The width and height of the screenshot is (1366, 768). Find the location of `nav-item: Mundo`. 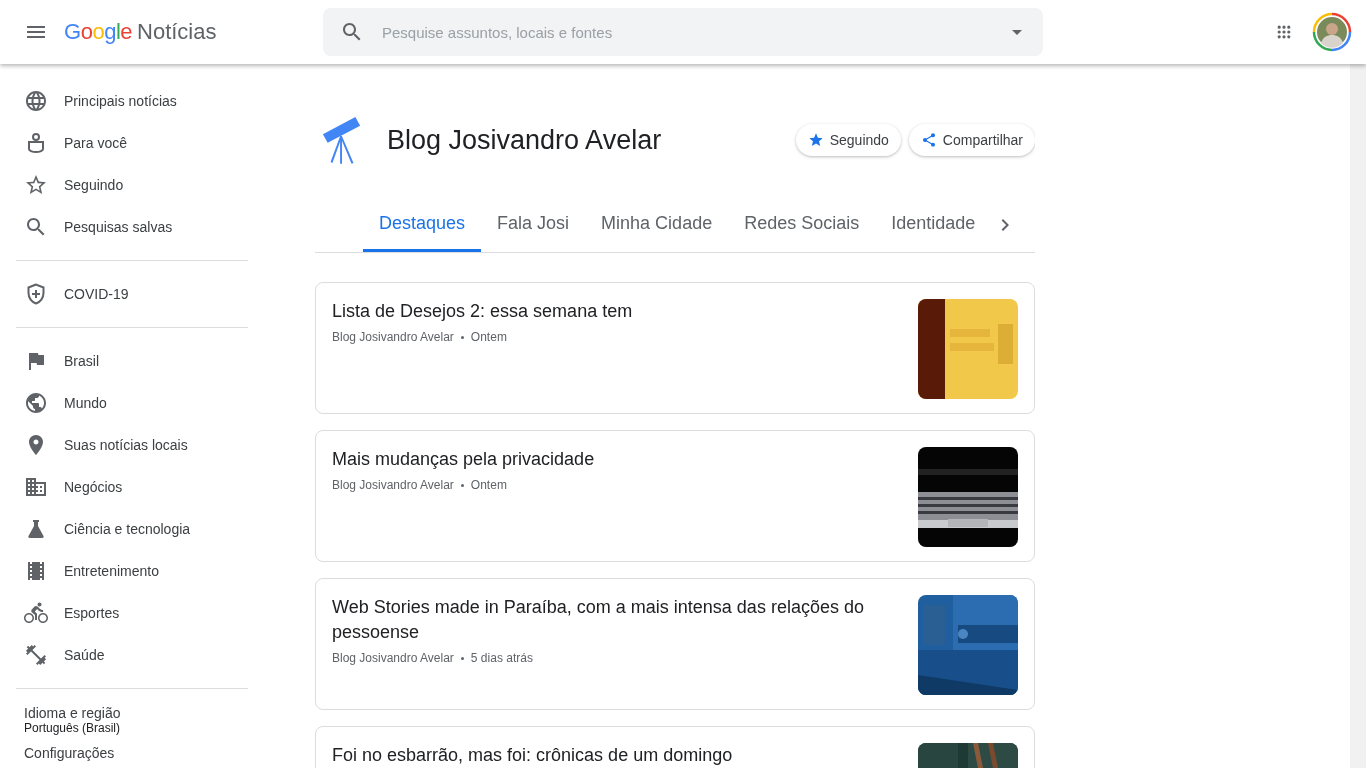

nav-item: Mundo is located at coordinates (132, 403).